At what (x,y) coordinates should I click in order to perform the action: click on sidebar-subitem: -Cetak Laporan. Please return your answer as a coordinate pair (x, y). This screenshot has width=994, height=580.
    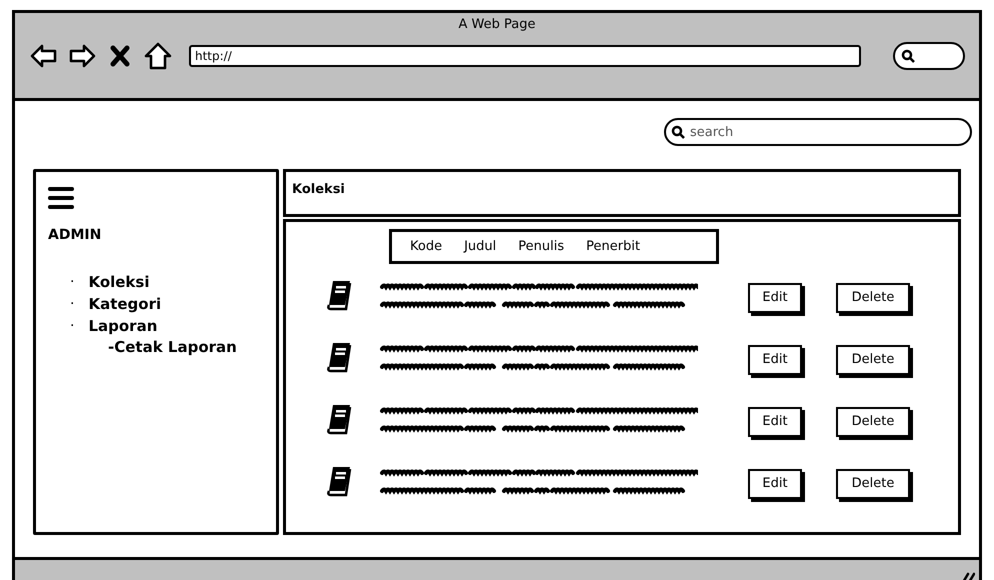
    Looking at the image, I should click on (167, 347).